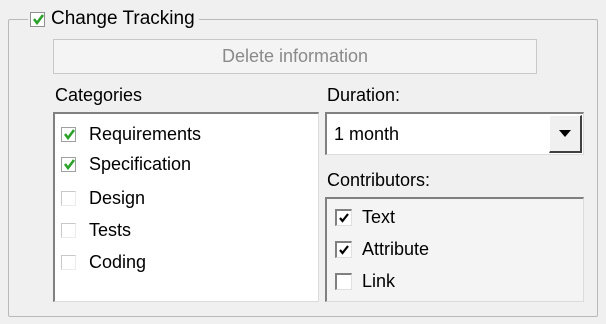 This screenshot has width=606, height=324. I want to click on contributor-label: Attribute, so click(396, 248).